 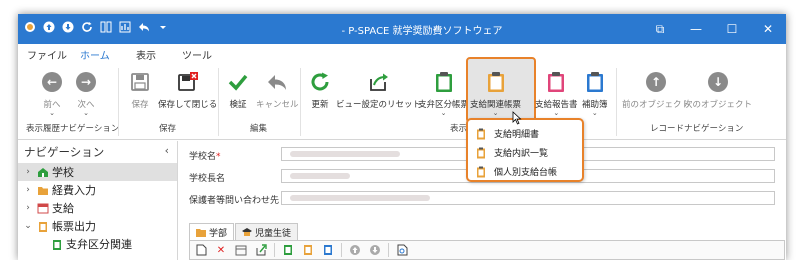 What do you see at coordinates (487, 250) in the screenshot?
I see `detail-toolbar: ✕` at bounding box center [487, 250].